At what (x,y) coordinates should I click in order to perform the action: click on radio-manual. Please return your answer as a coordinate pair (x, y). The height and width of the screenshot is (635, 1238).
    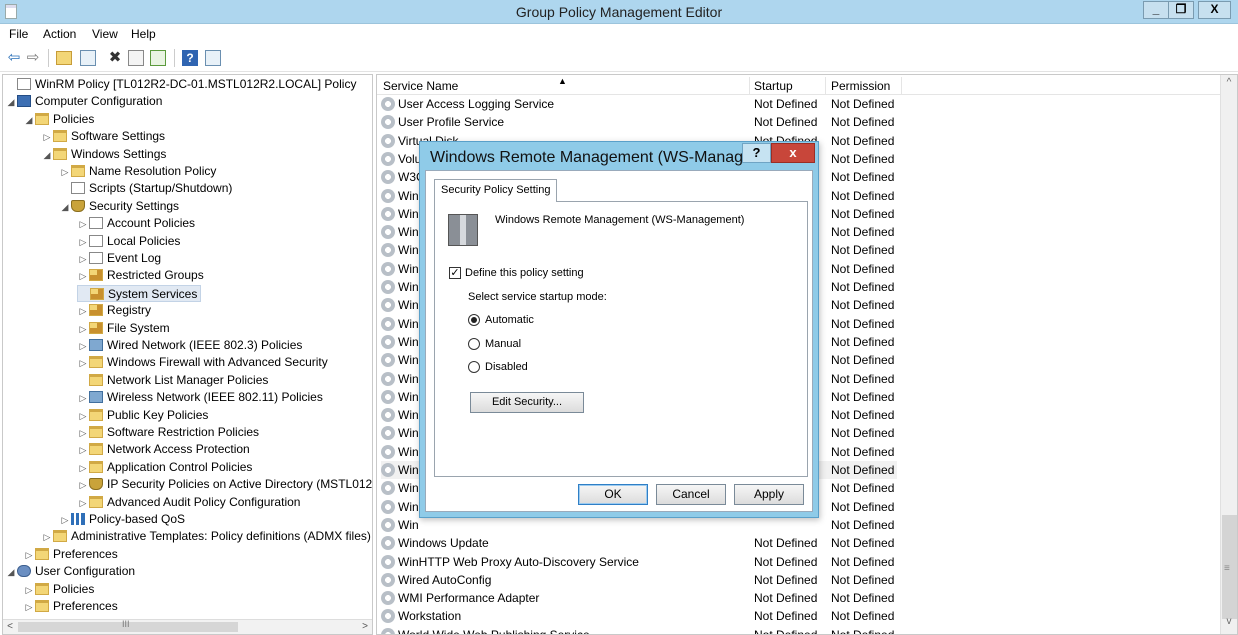
    Looking at the image, I should click on (474, 344).